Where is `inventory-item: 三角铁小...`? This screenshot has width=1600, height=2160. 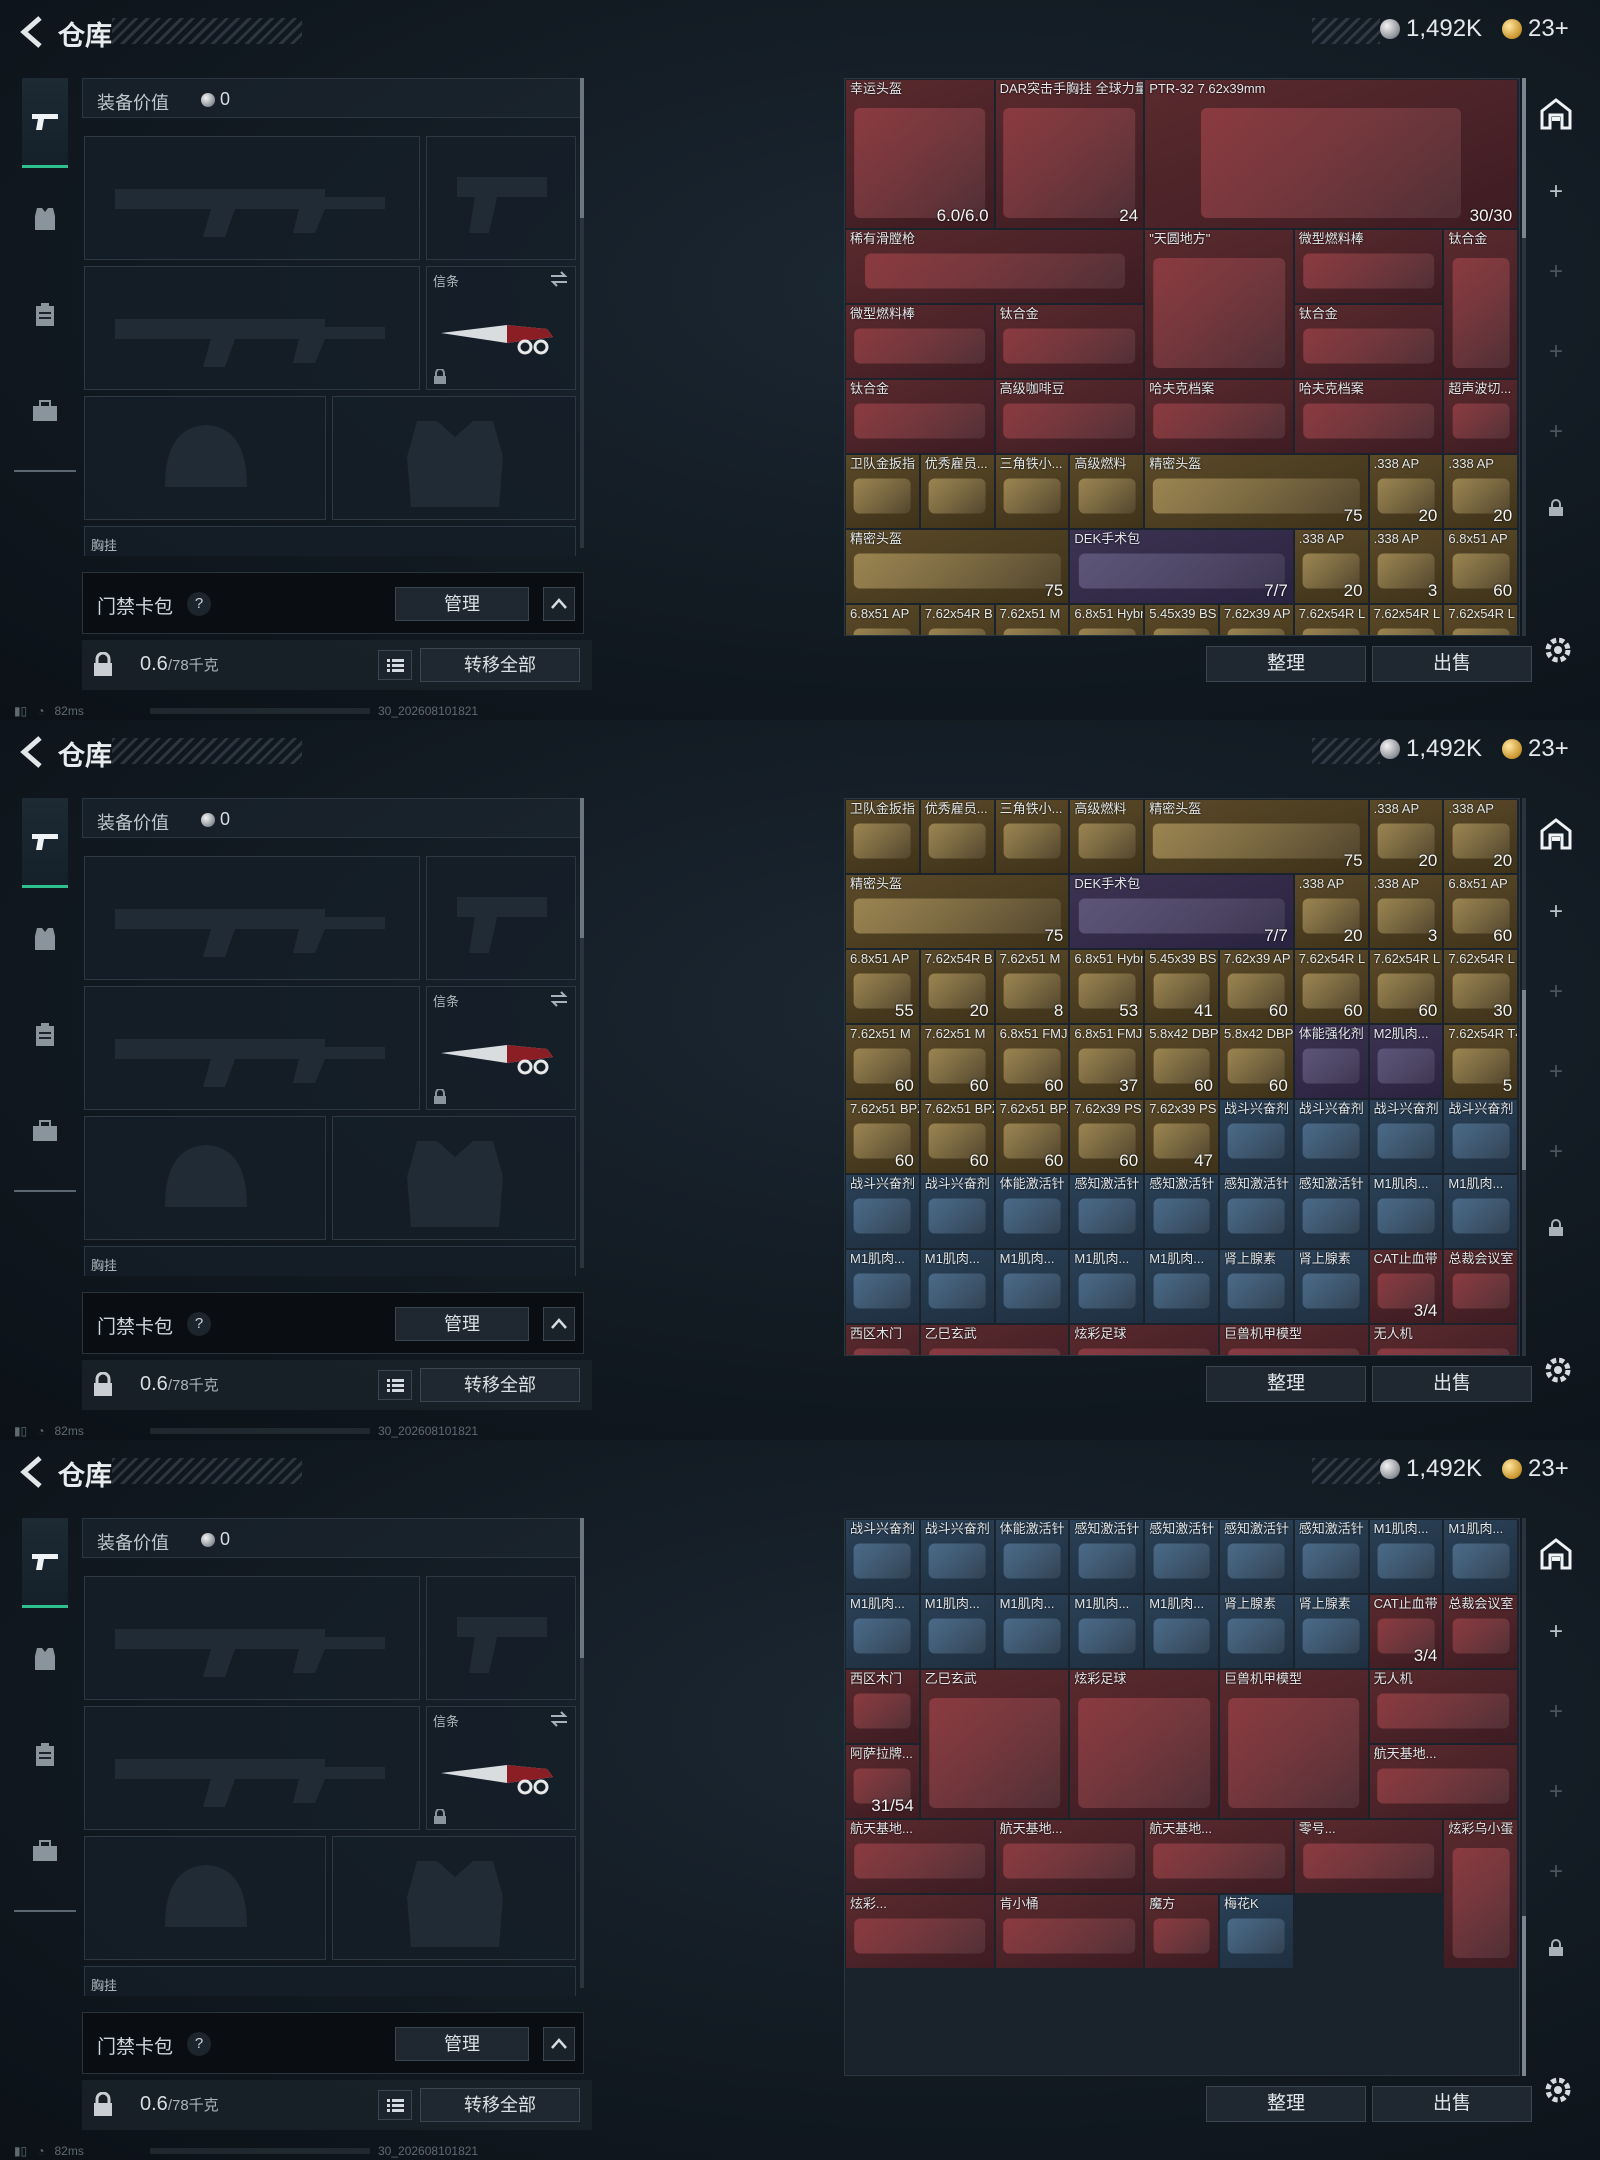
inventory-item: 三角铁小... is located at coordinates (1032, 836).